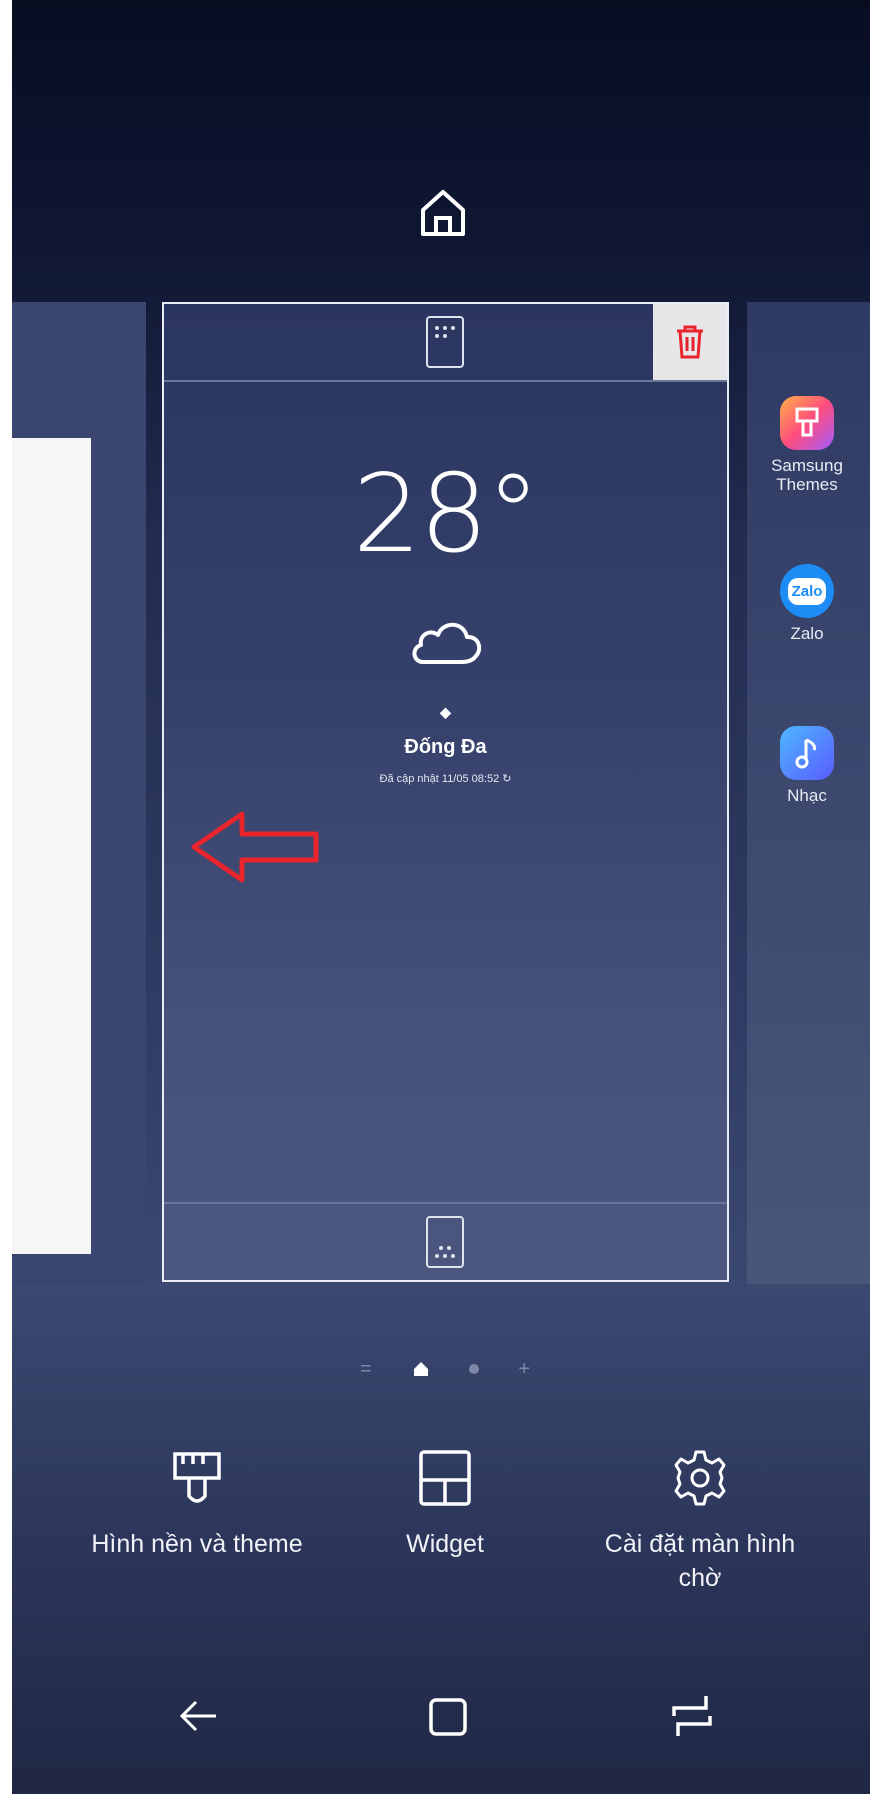  Describe the element at coordinates (474, 1369) in the screenshot. I see `page-dot` at that location.